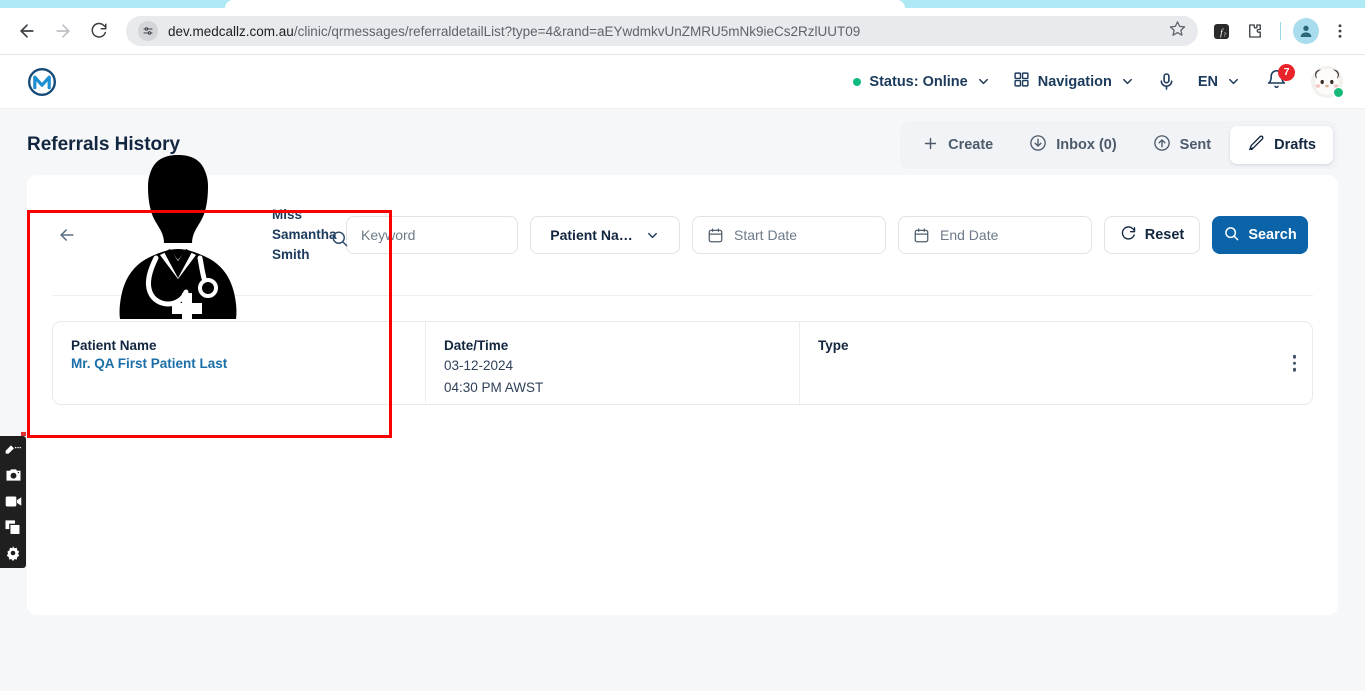  What do you see at coordinates (1038, 145) in the screenshot?
I see `inbox-download-icon` at bounding box center [1038, 145].